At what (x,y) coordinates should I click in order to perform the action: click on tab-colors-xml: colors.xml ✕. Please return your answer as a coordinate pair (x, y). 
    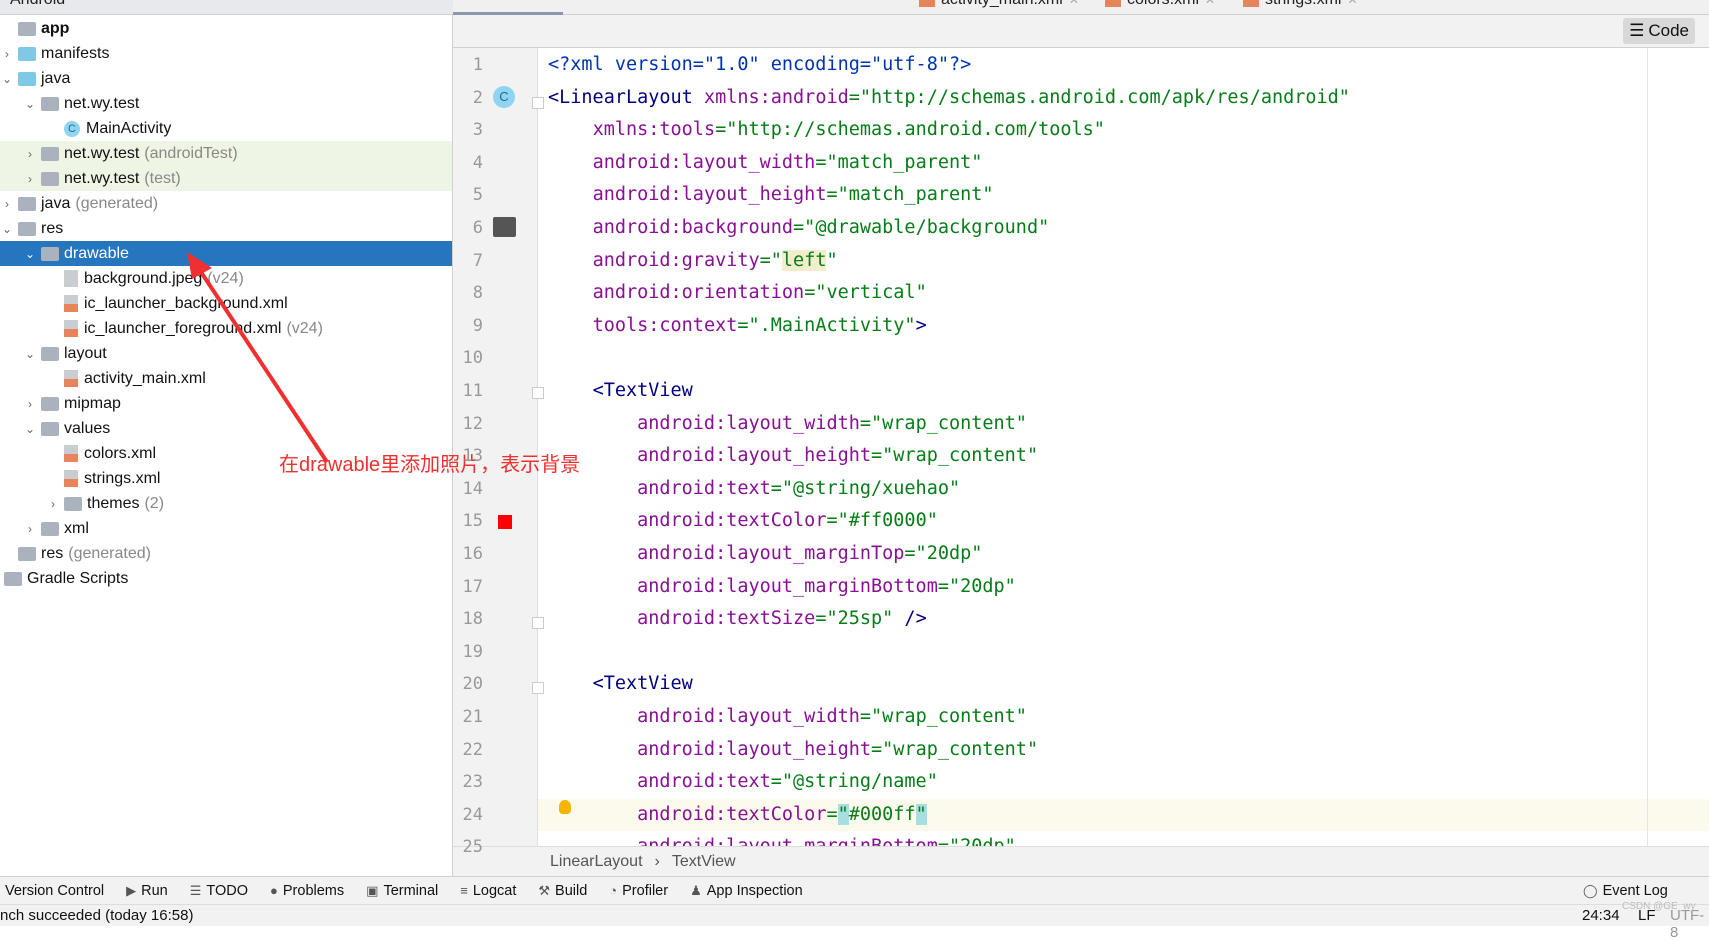
    Looking at the image, I should click on (1160, 4).